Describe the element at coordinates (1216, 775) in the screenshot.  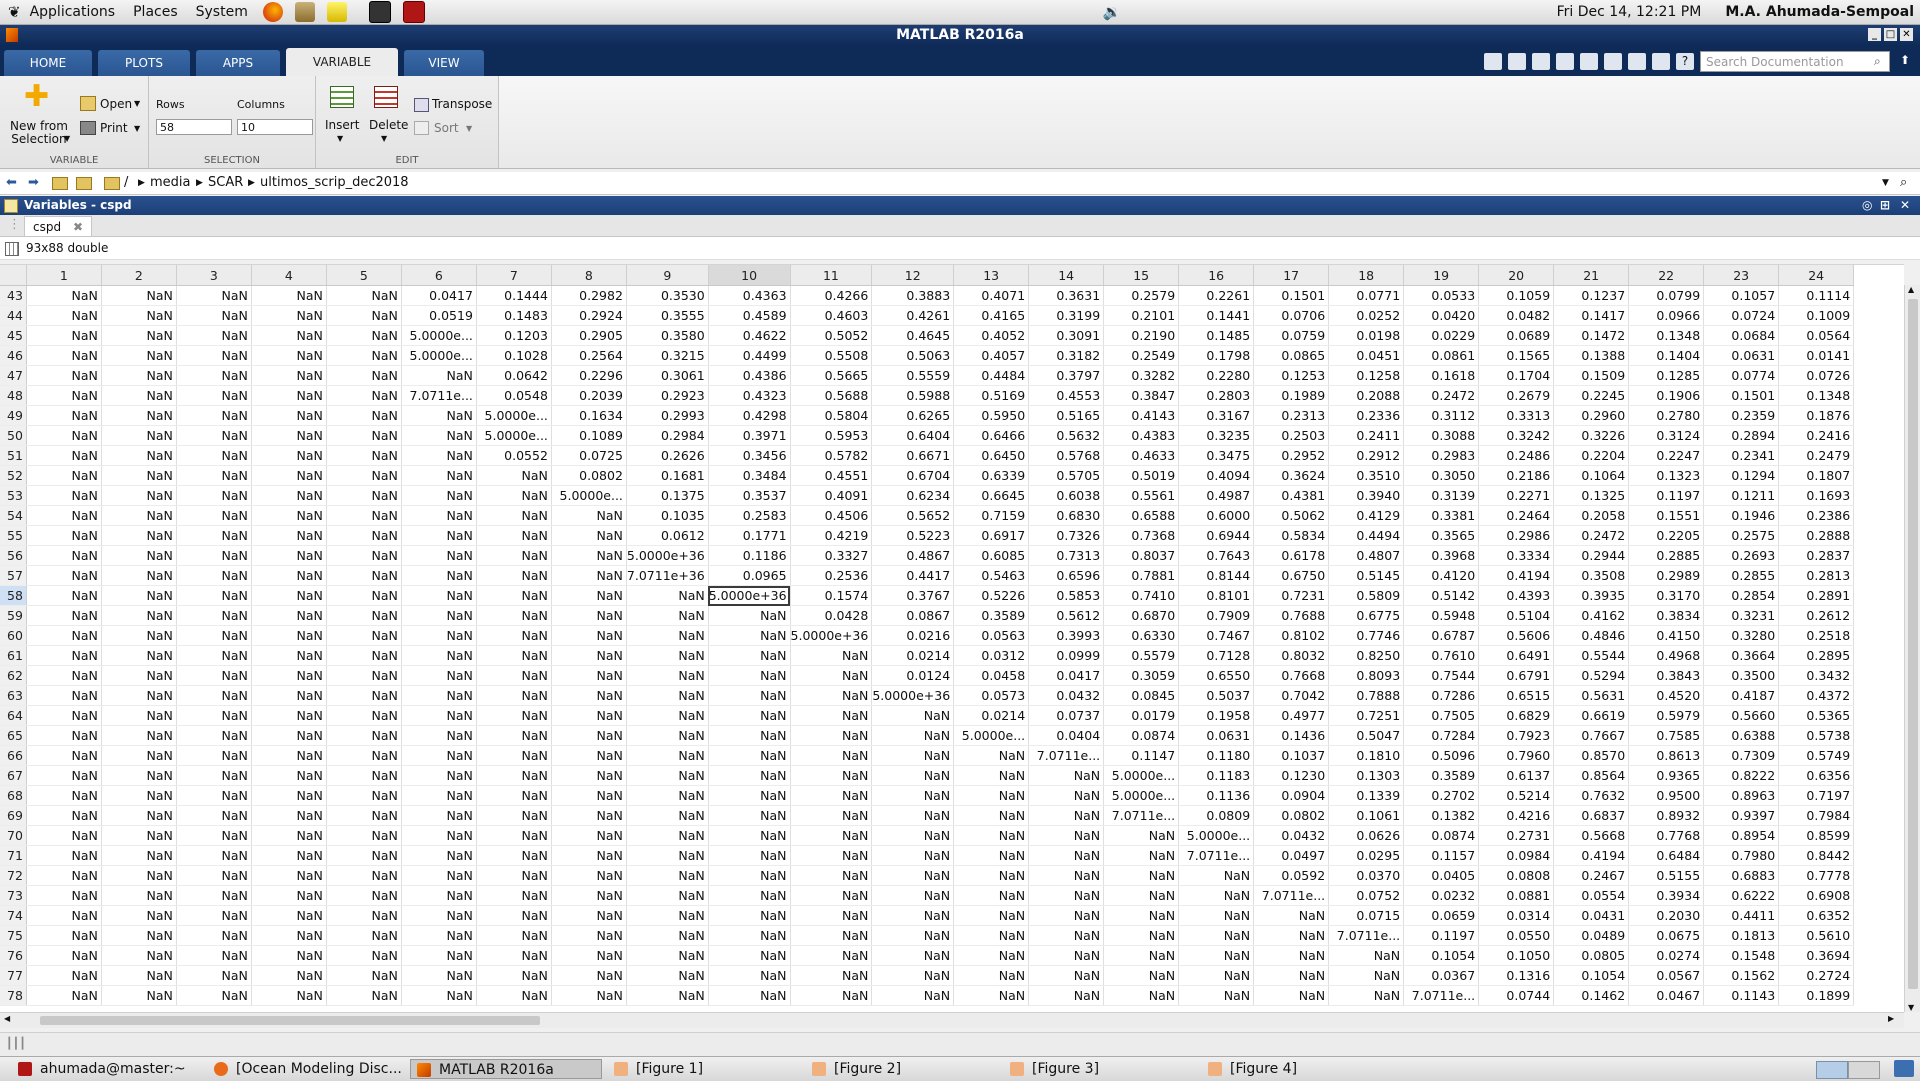
I see `data-cell: 0.1183` at that location.